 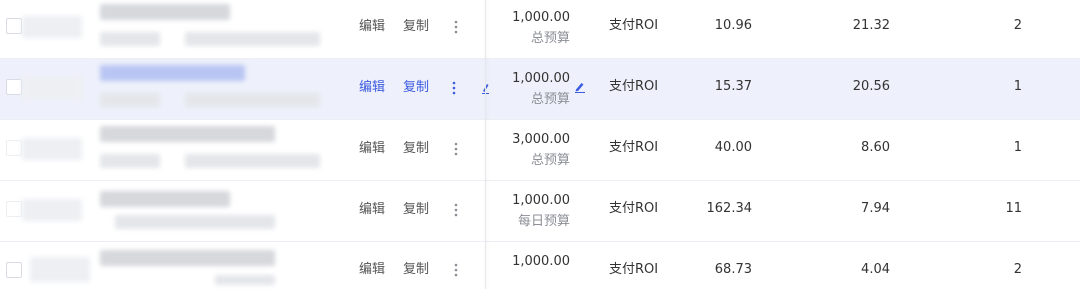 I want to click on metric-secondary-value: 21.32, so click(x=871, y=25).